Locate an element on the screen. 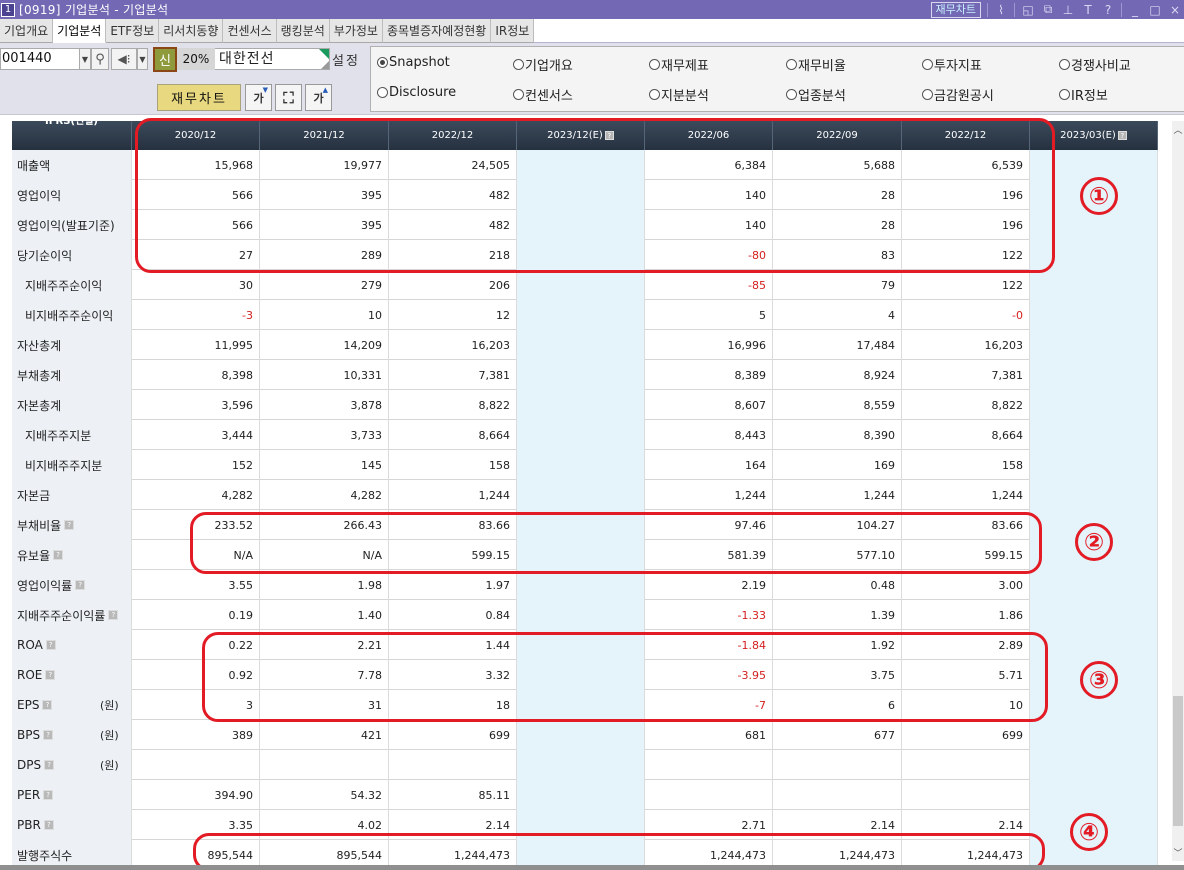  stock-name-field: 대한전선 is located at coordinates (272, 59).